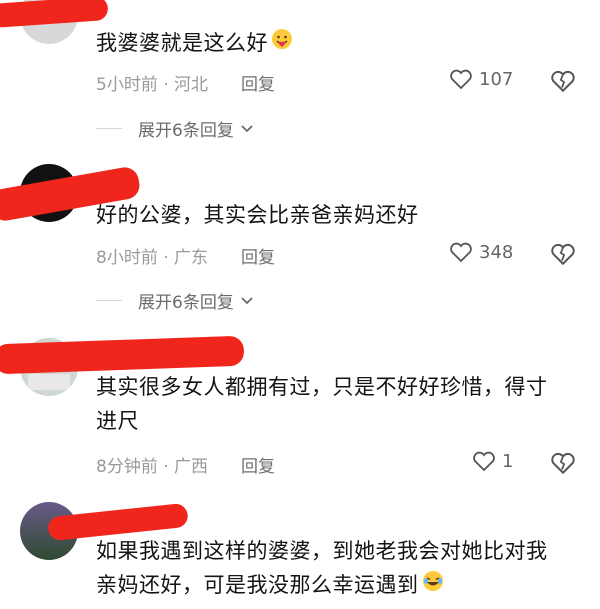 This screenshot has width=600, height=609. What do you see at coordinates (336, 568) in the screenshot?
I see `comment-text: 如果我遇到这样的婆婆，到她老我会对她比对我 亲妈还好，可是我没那么幸运遇到` at bounding box center [336, 568].